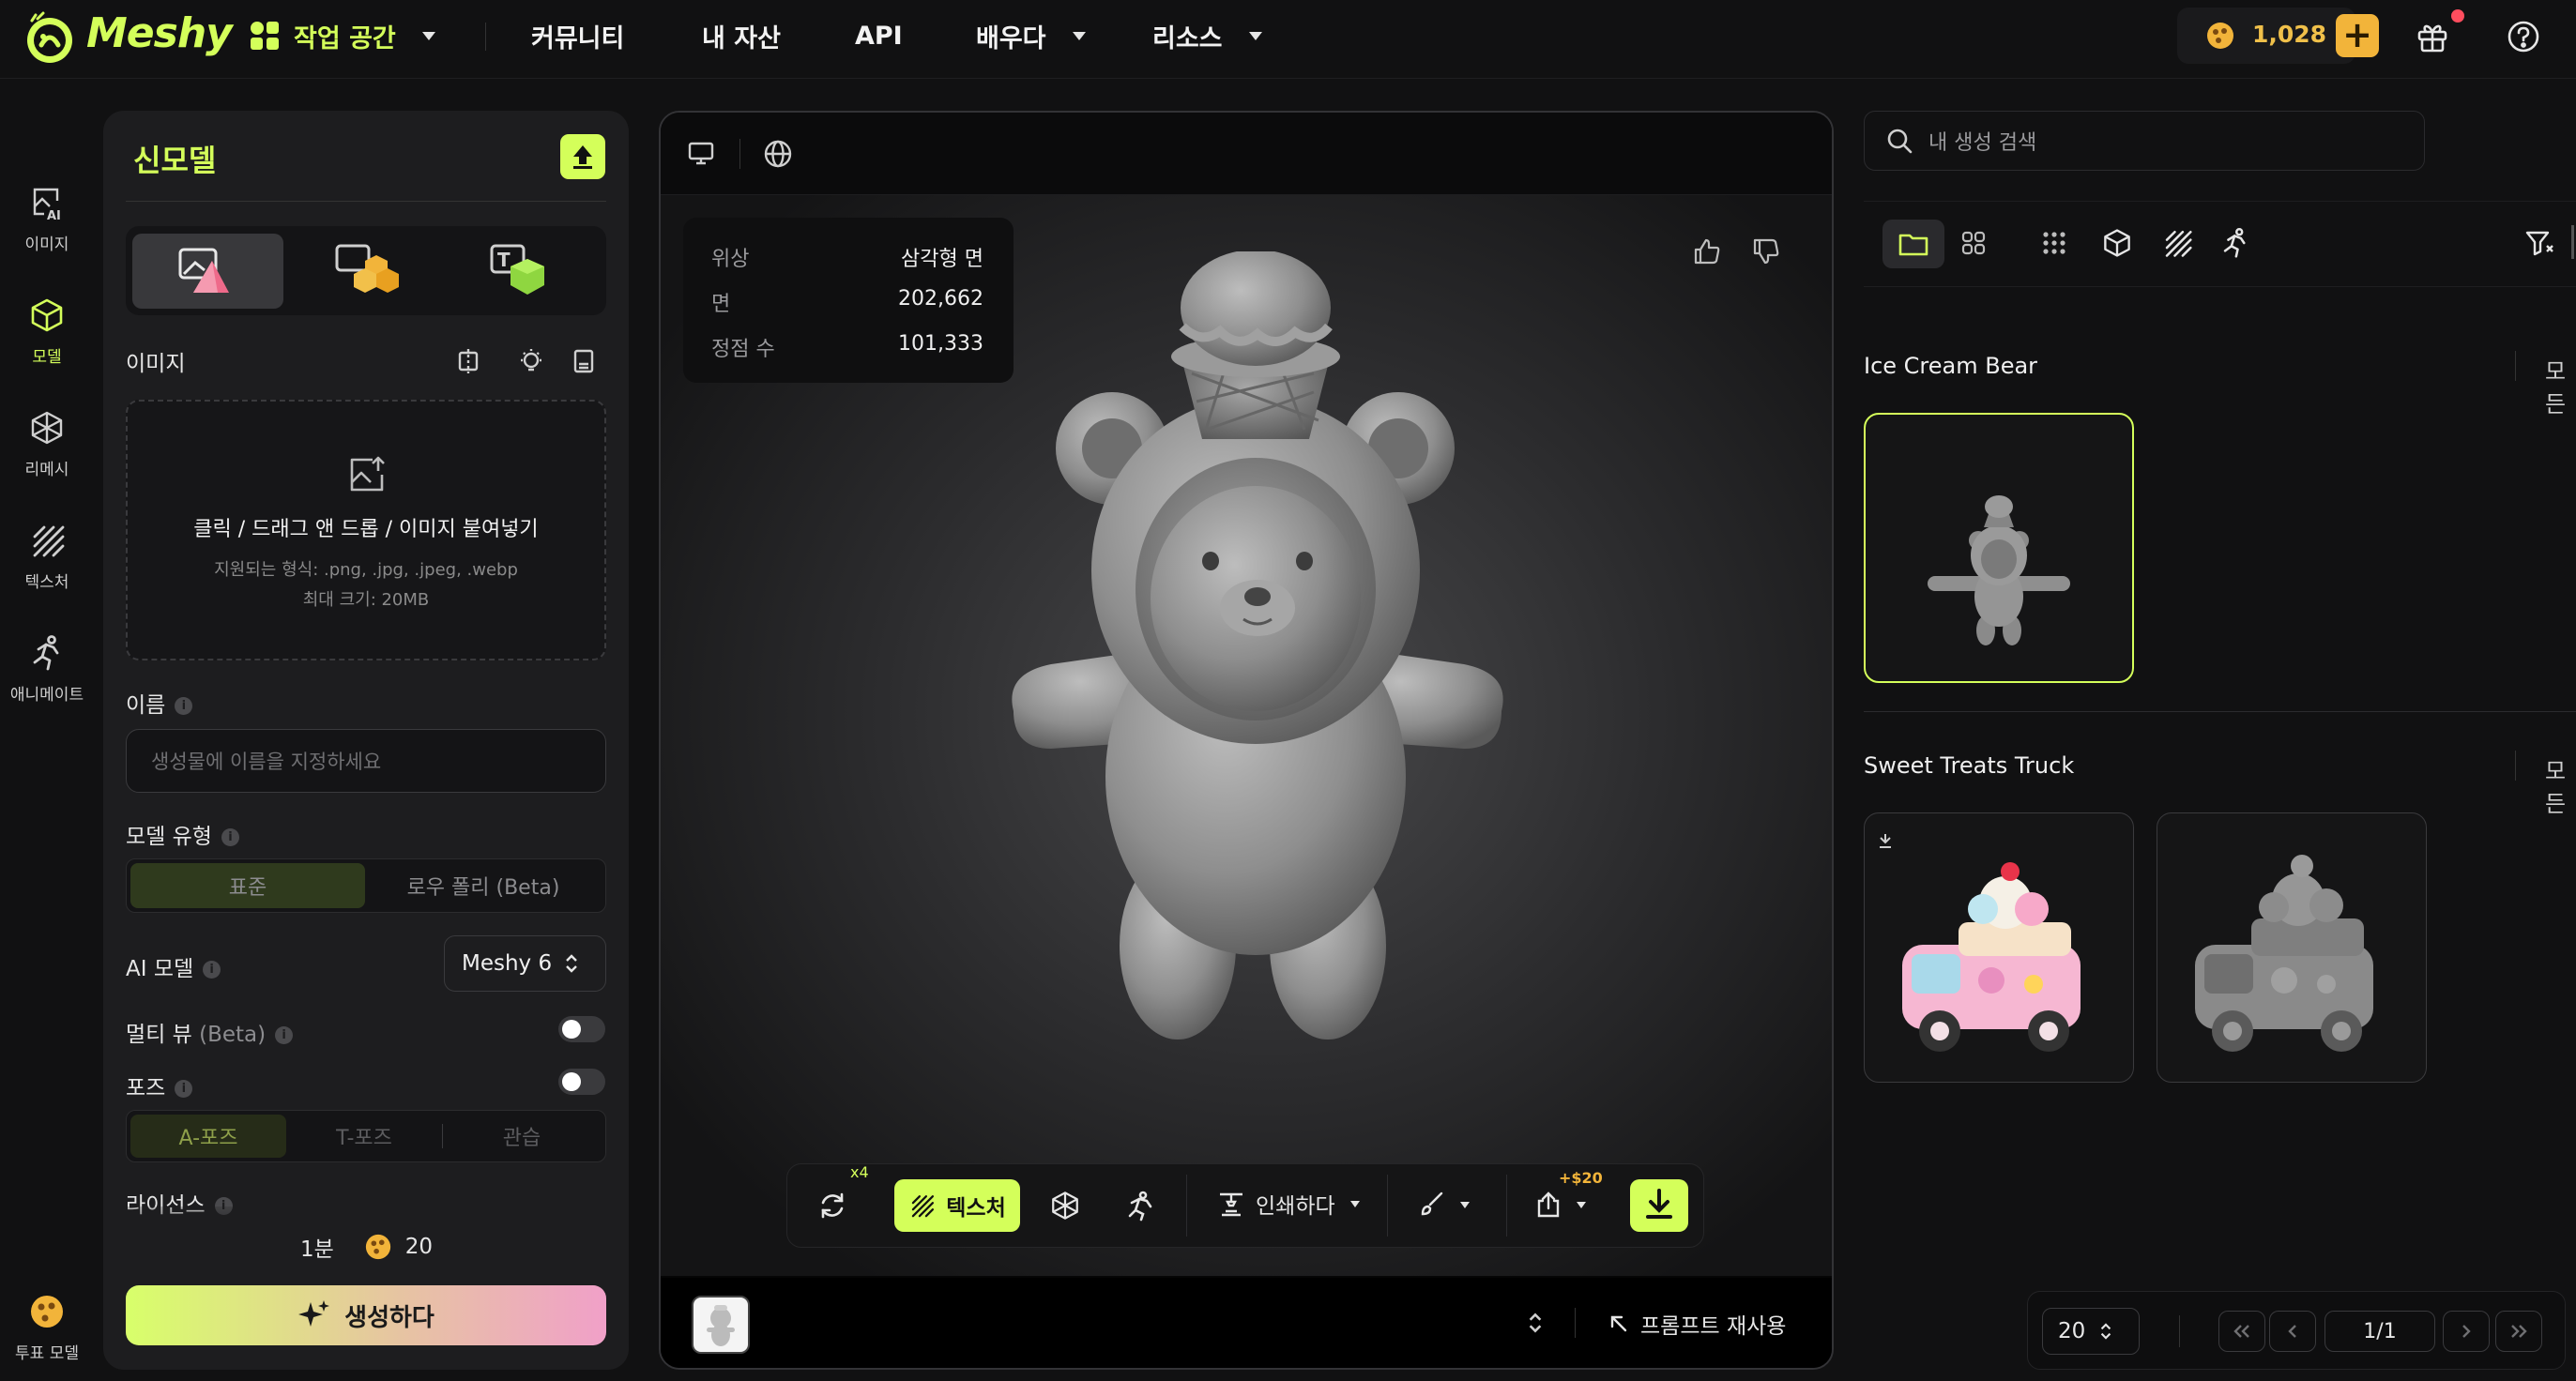  I want to click on credits-count: 1,028, so click(2289, 34).